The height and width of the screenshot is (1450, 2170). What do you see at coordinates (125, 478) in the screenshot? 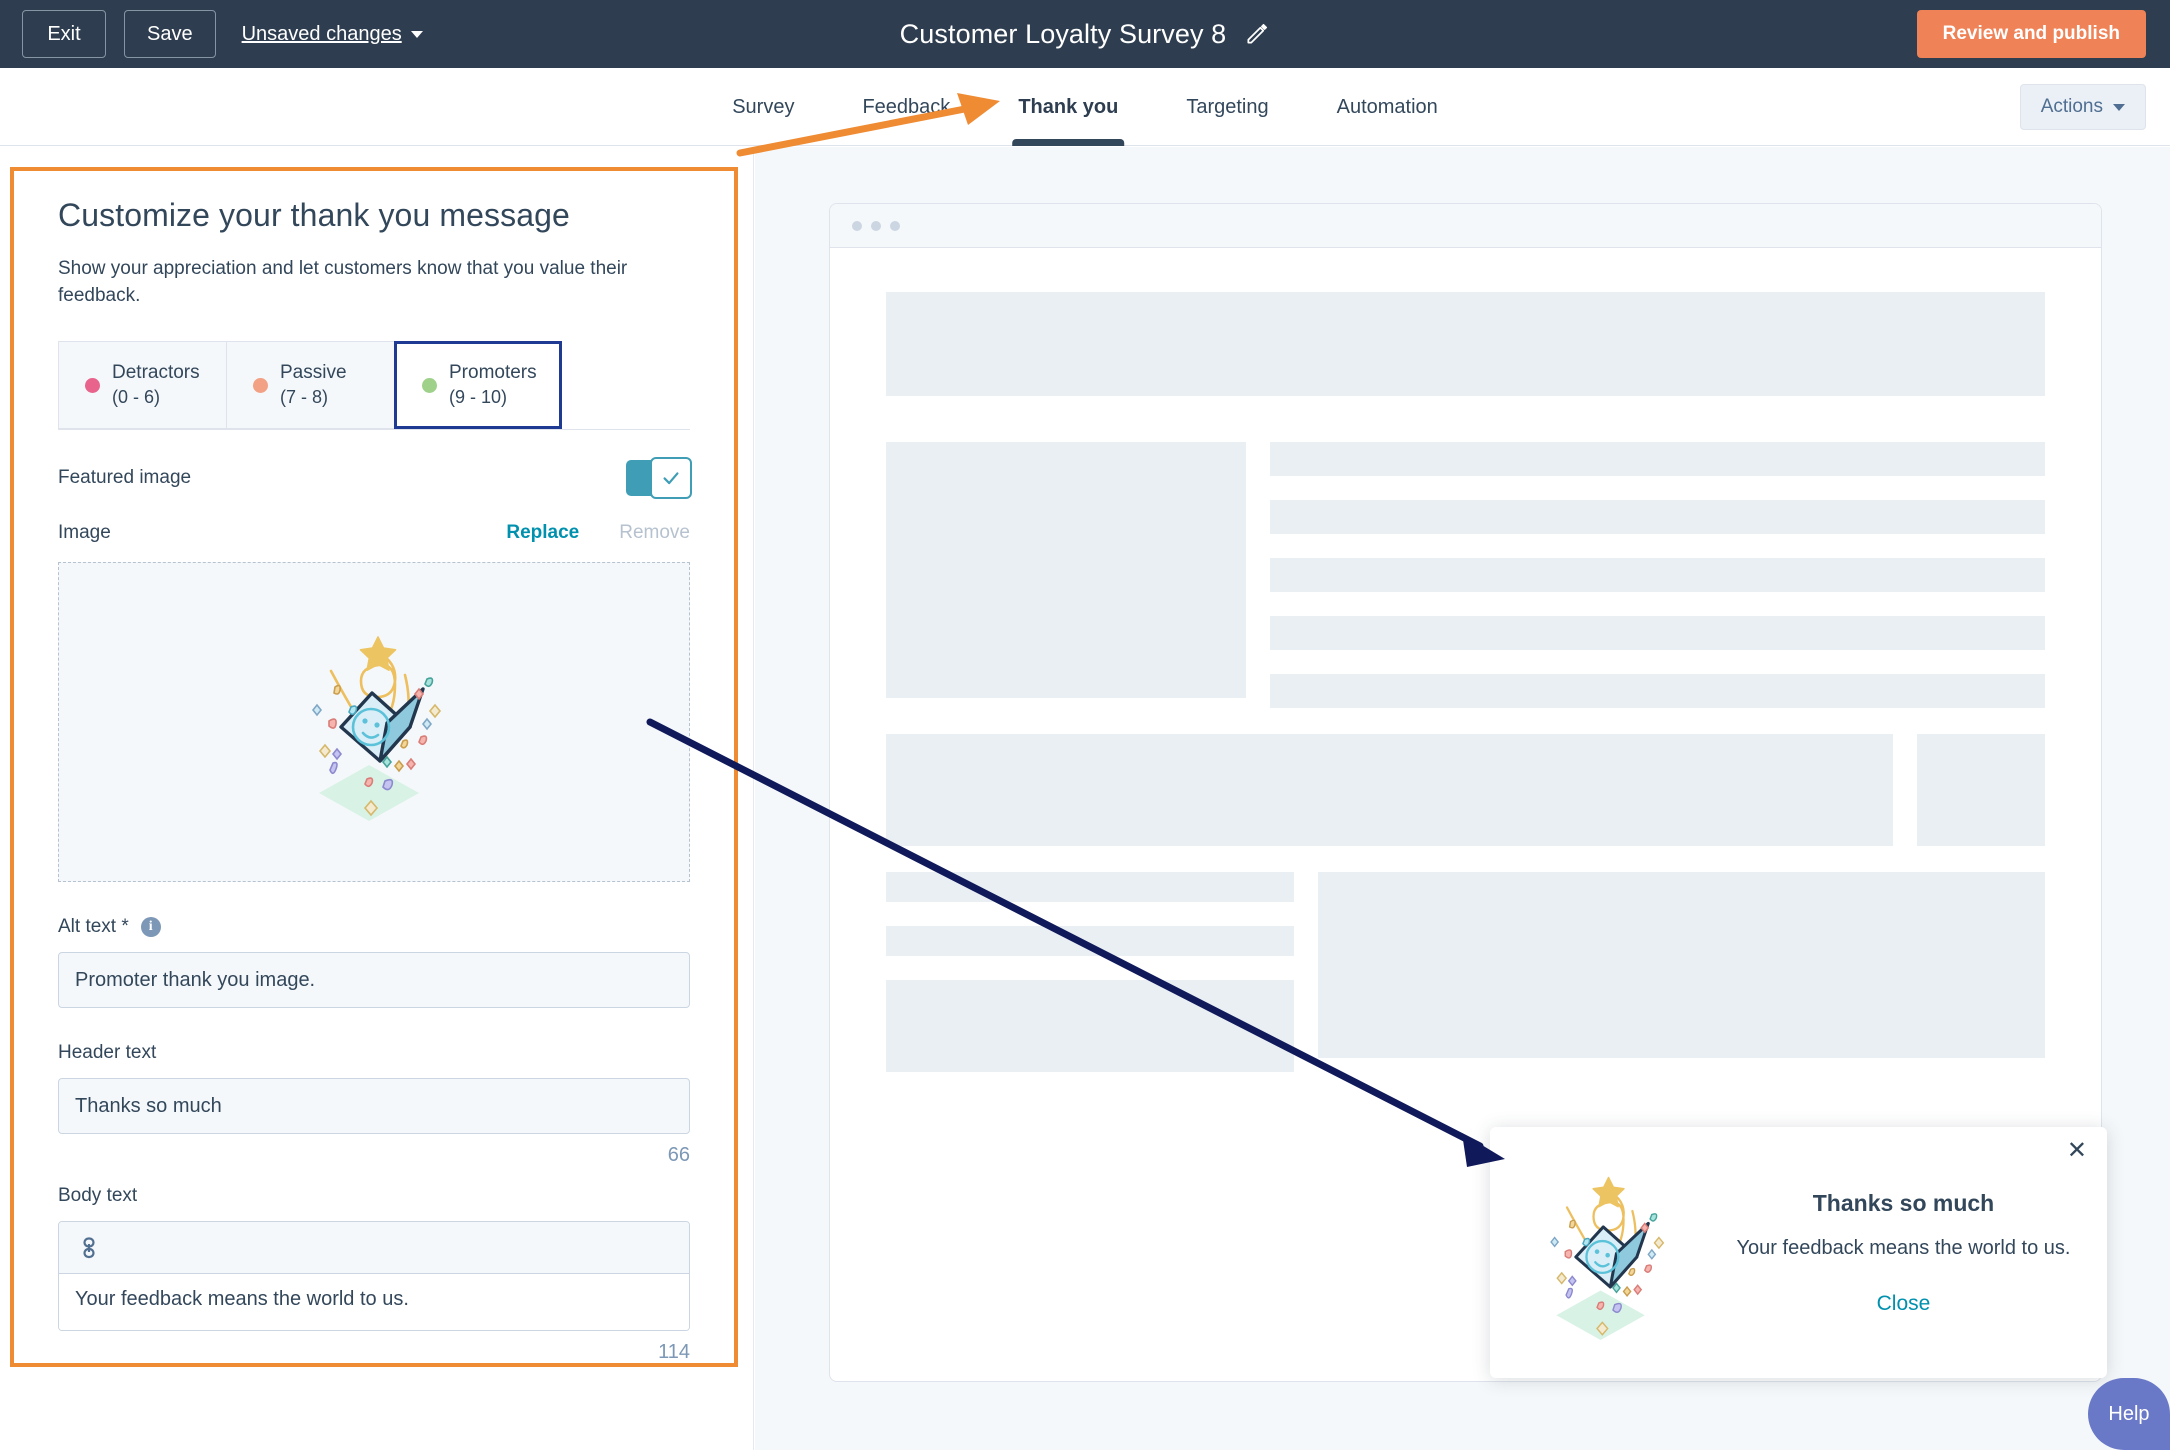
I see `featured-image-label: Featured image` at bounding box center [125, 478].